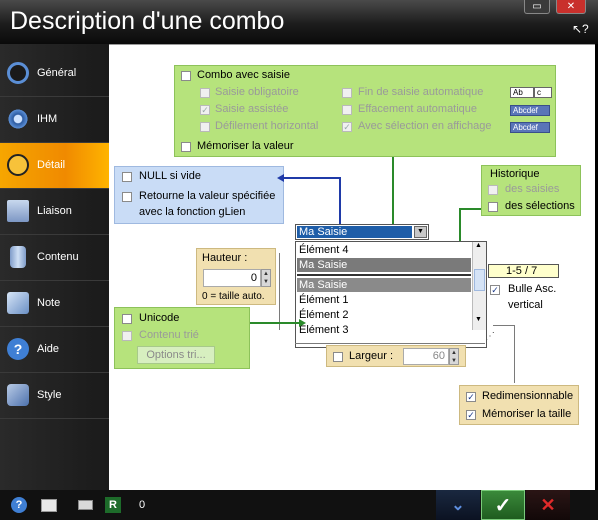 The image size is (598, 520). I want to click on help-cursor-icon: ↖?, so click(580, 29).